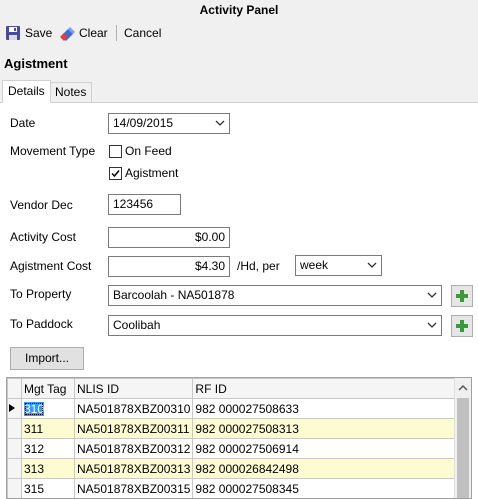 This screenshot has height=499, width=478. What do you see at coordinates (13, 33) in the screenshot?
I see `floppy-disk-icon` at bounding box center [13, 33].